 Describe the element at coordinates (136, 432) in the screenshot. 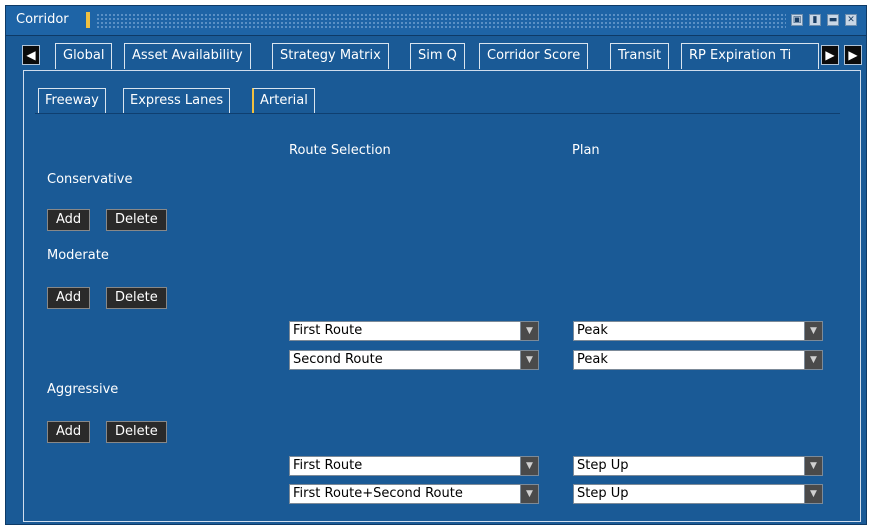

I see `aggressive-delete-button: Delete` at that location.